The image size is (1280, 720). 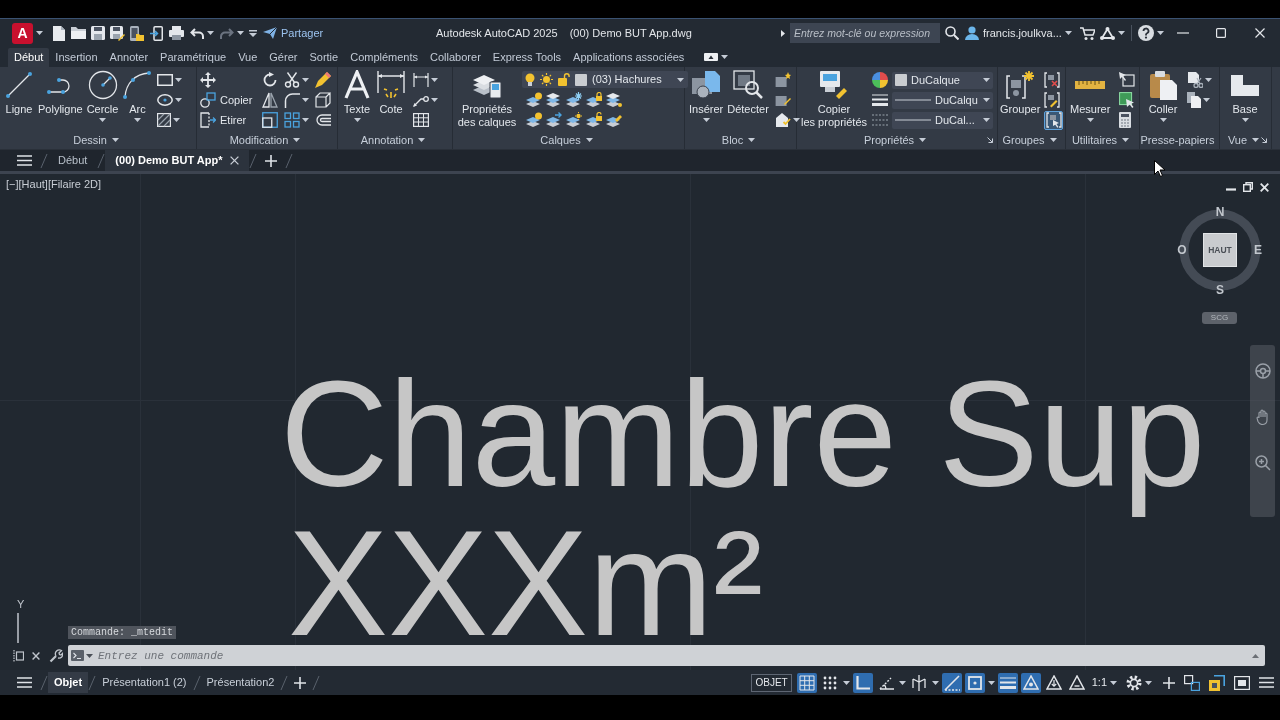 I want to click on panel-title: Vue, so click(x=1237, y=140).